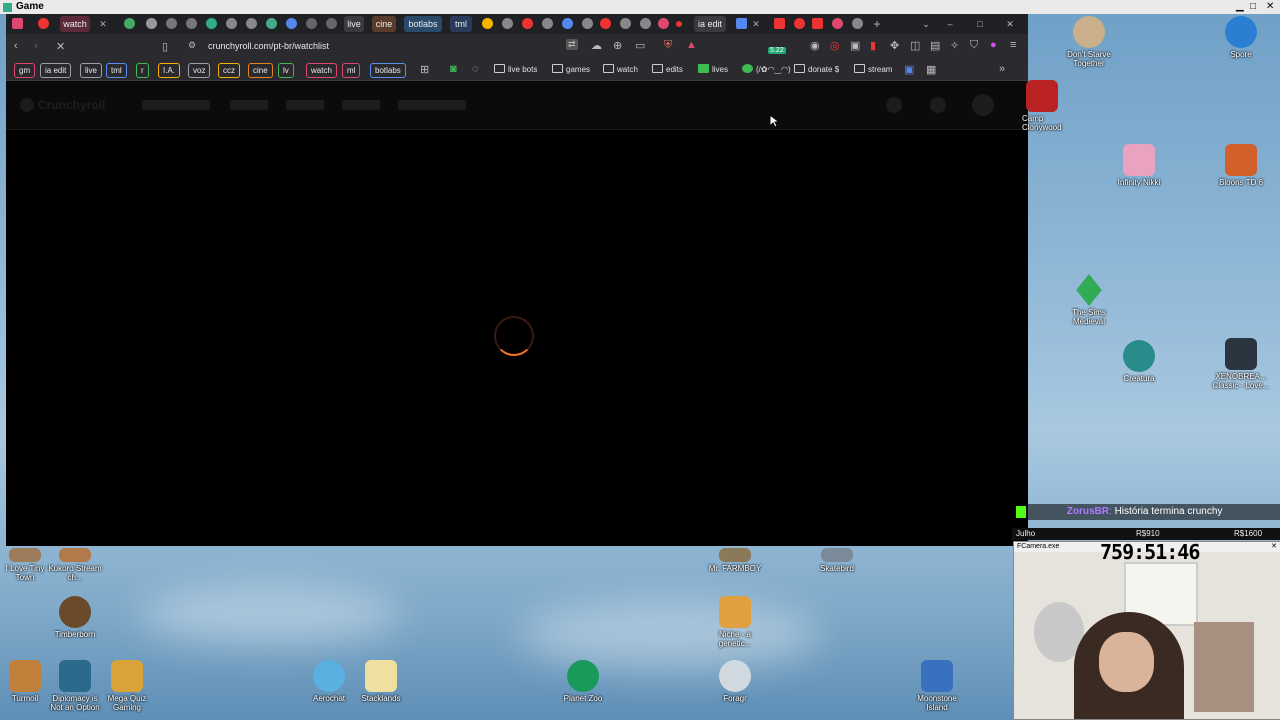  Describe the element at coordinates (1241, 37) in the screenshot. I see `desktop-icon-spore: Spore` at that location.